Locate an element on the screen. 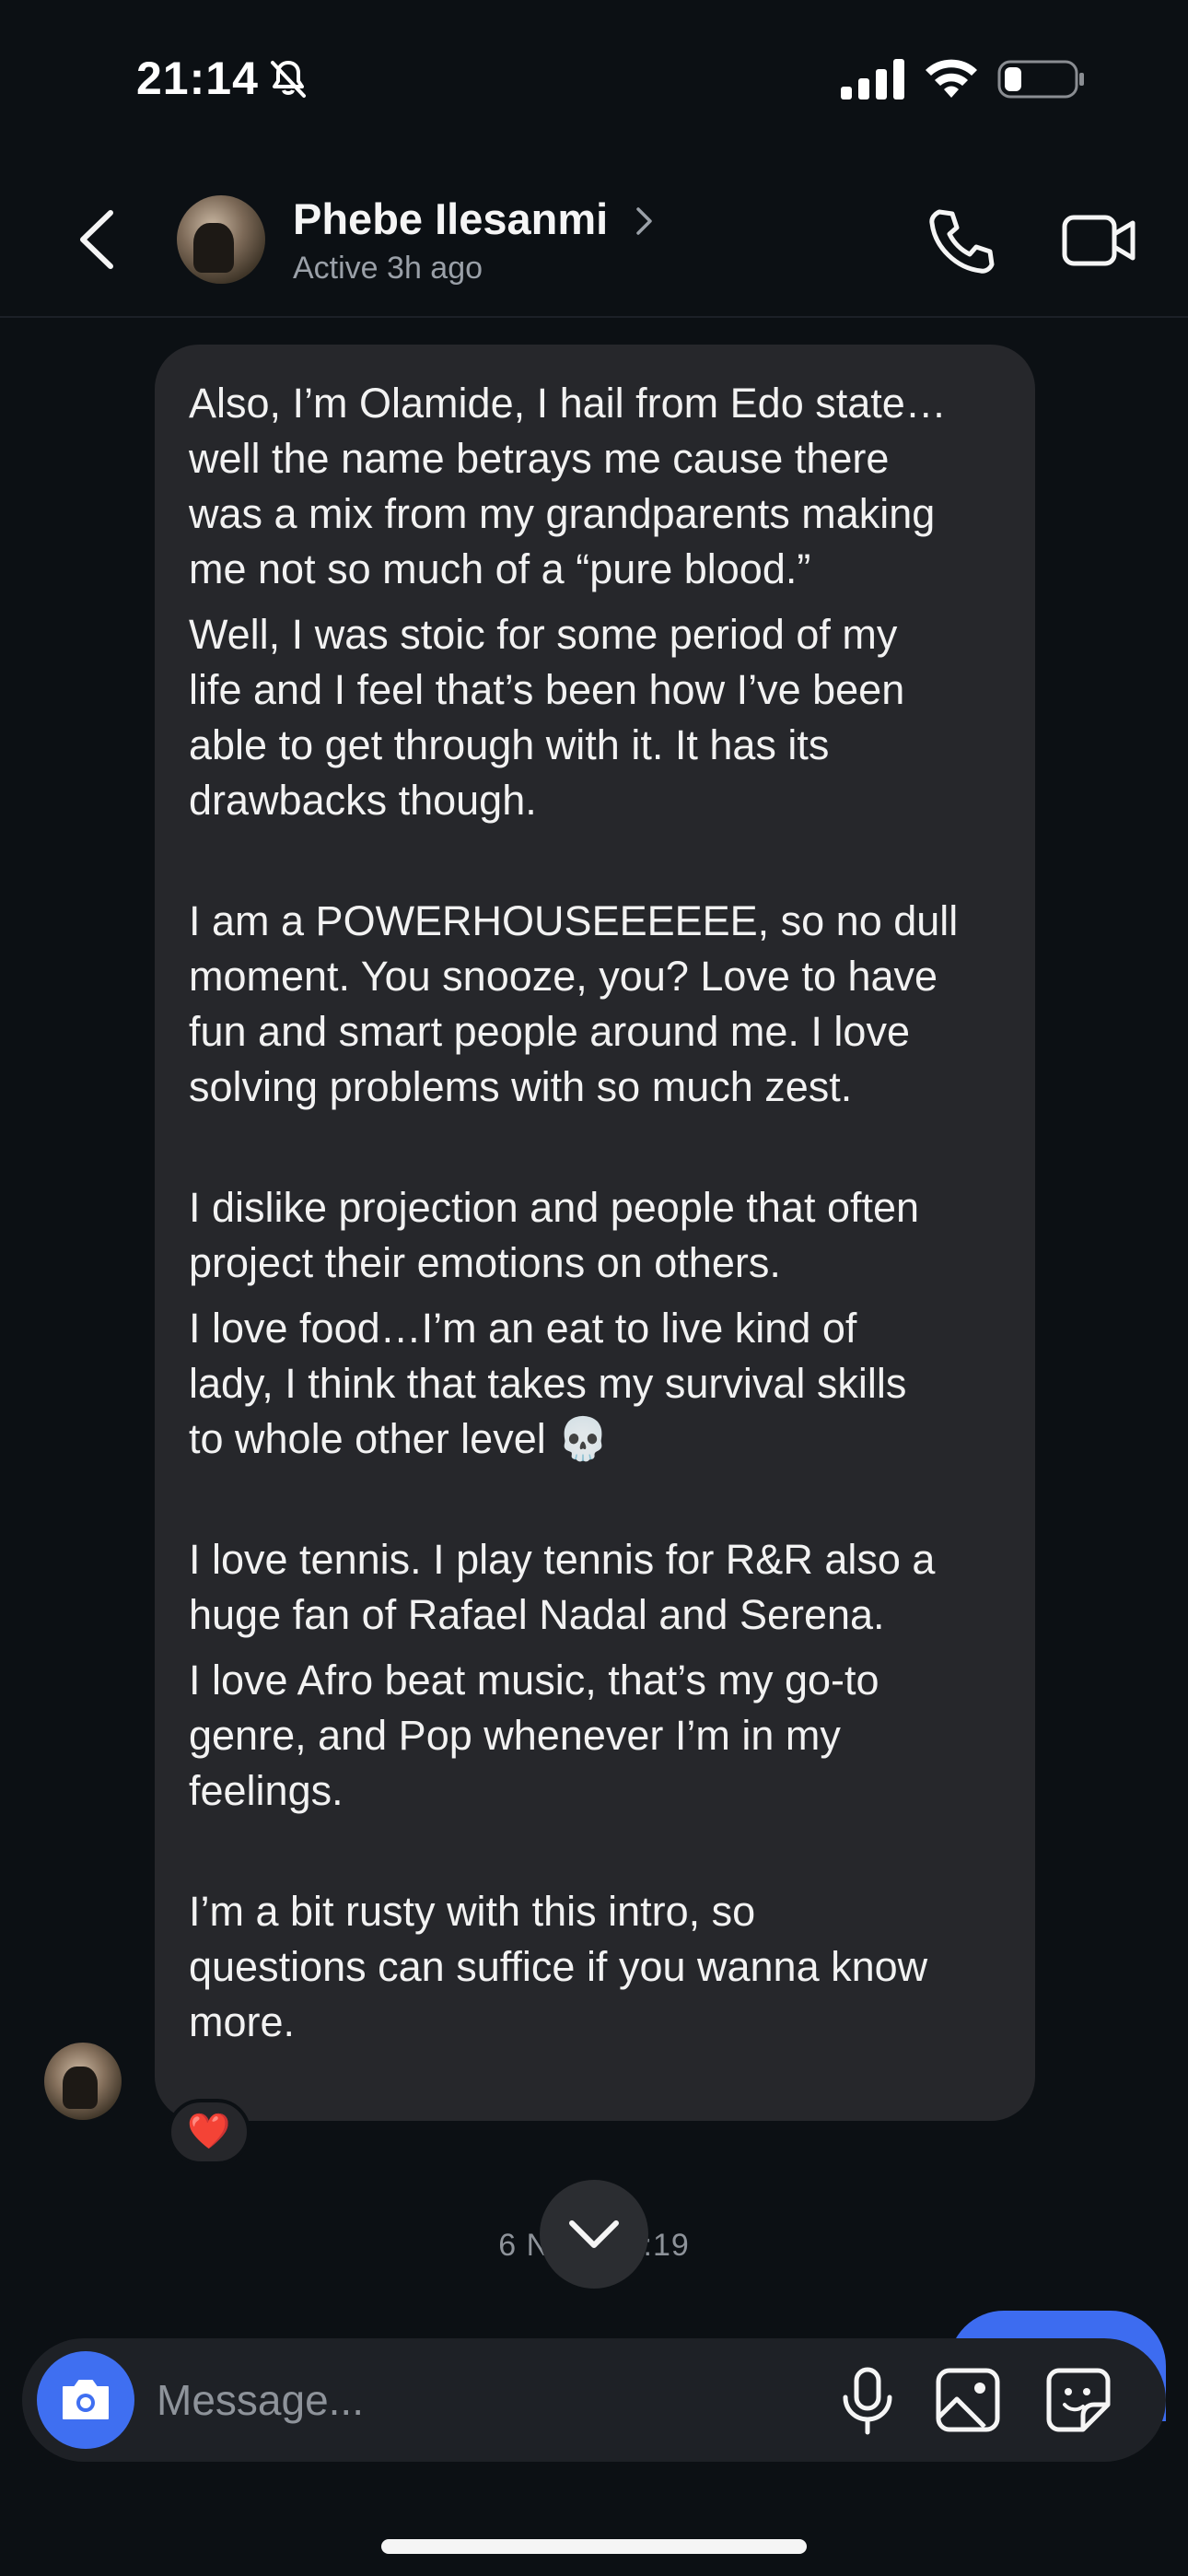 Image resolution: width=1188 pixels, height=2576 pixels. home-indicator is located at coordinates (594, 2546).